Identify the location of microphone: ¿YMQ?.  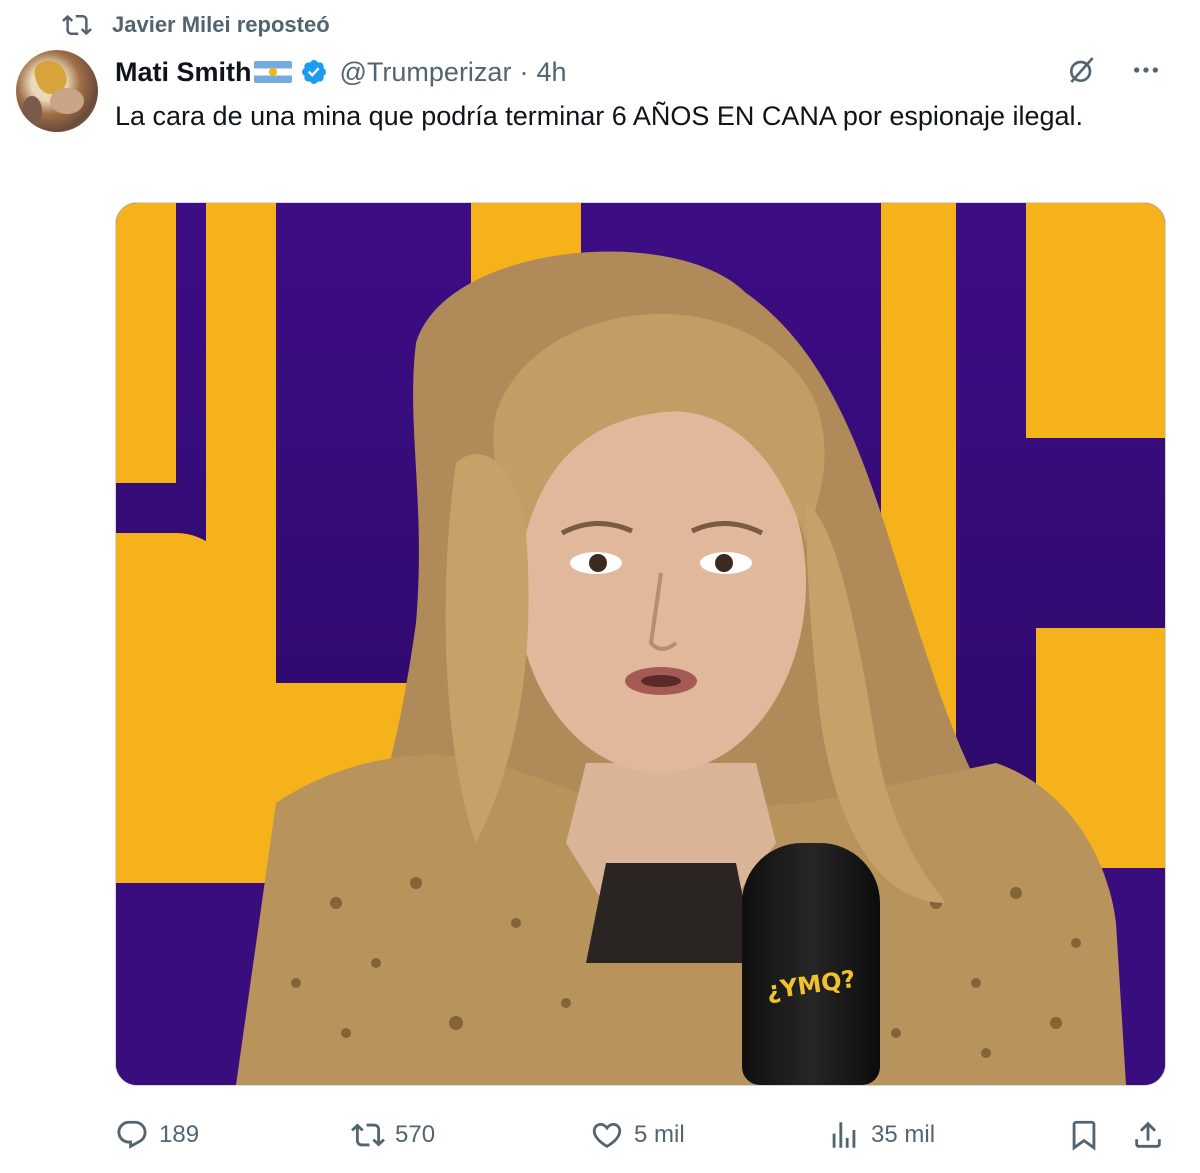
(811, 964).